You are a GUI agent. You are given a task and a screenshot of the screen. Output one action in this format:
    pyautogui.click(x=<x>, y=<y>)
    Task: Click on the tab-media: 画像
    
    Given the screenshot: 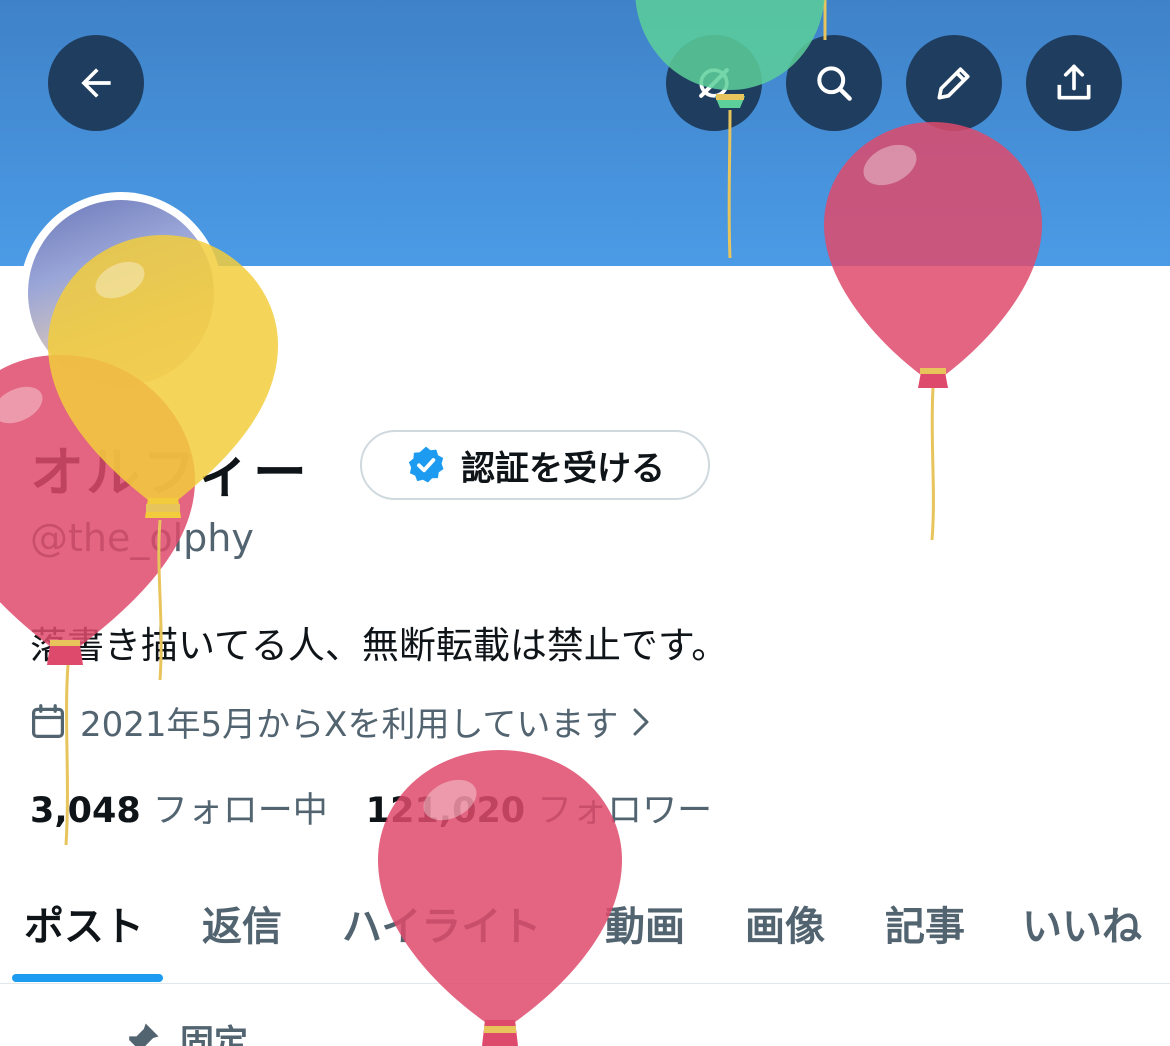 What is the action you would take?
    pyautogui.click(x=785, y=923)
    